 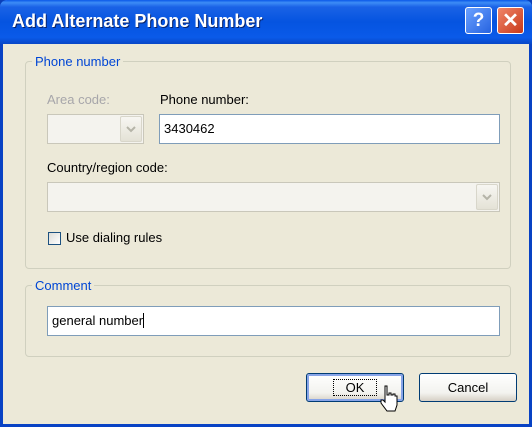 I want to click on ok-button-label: OK, so click(x=355, y=387).